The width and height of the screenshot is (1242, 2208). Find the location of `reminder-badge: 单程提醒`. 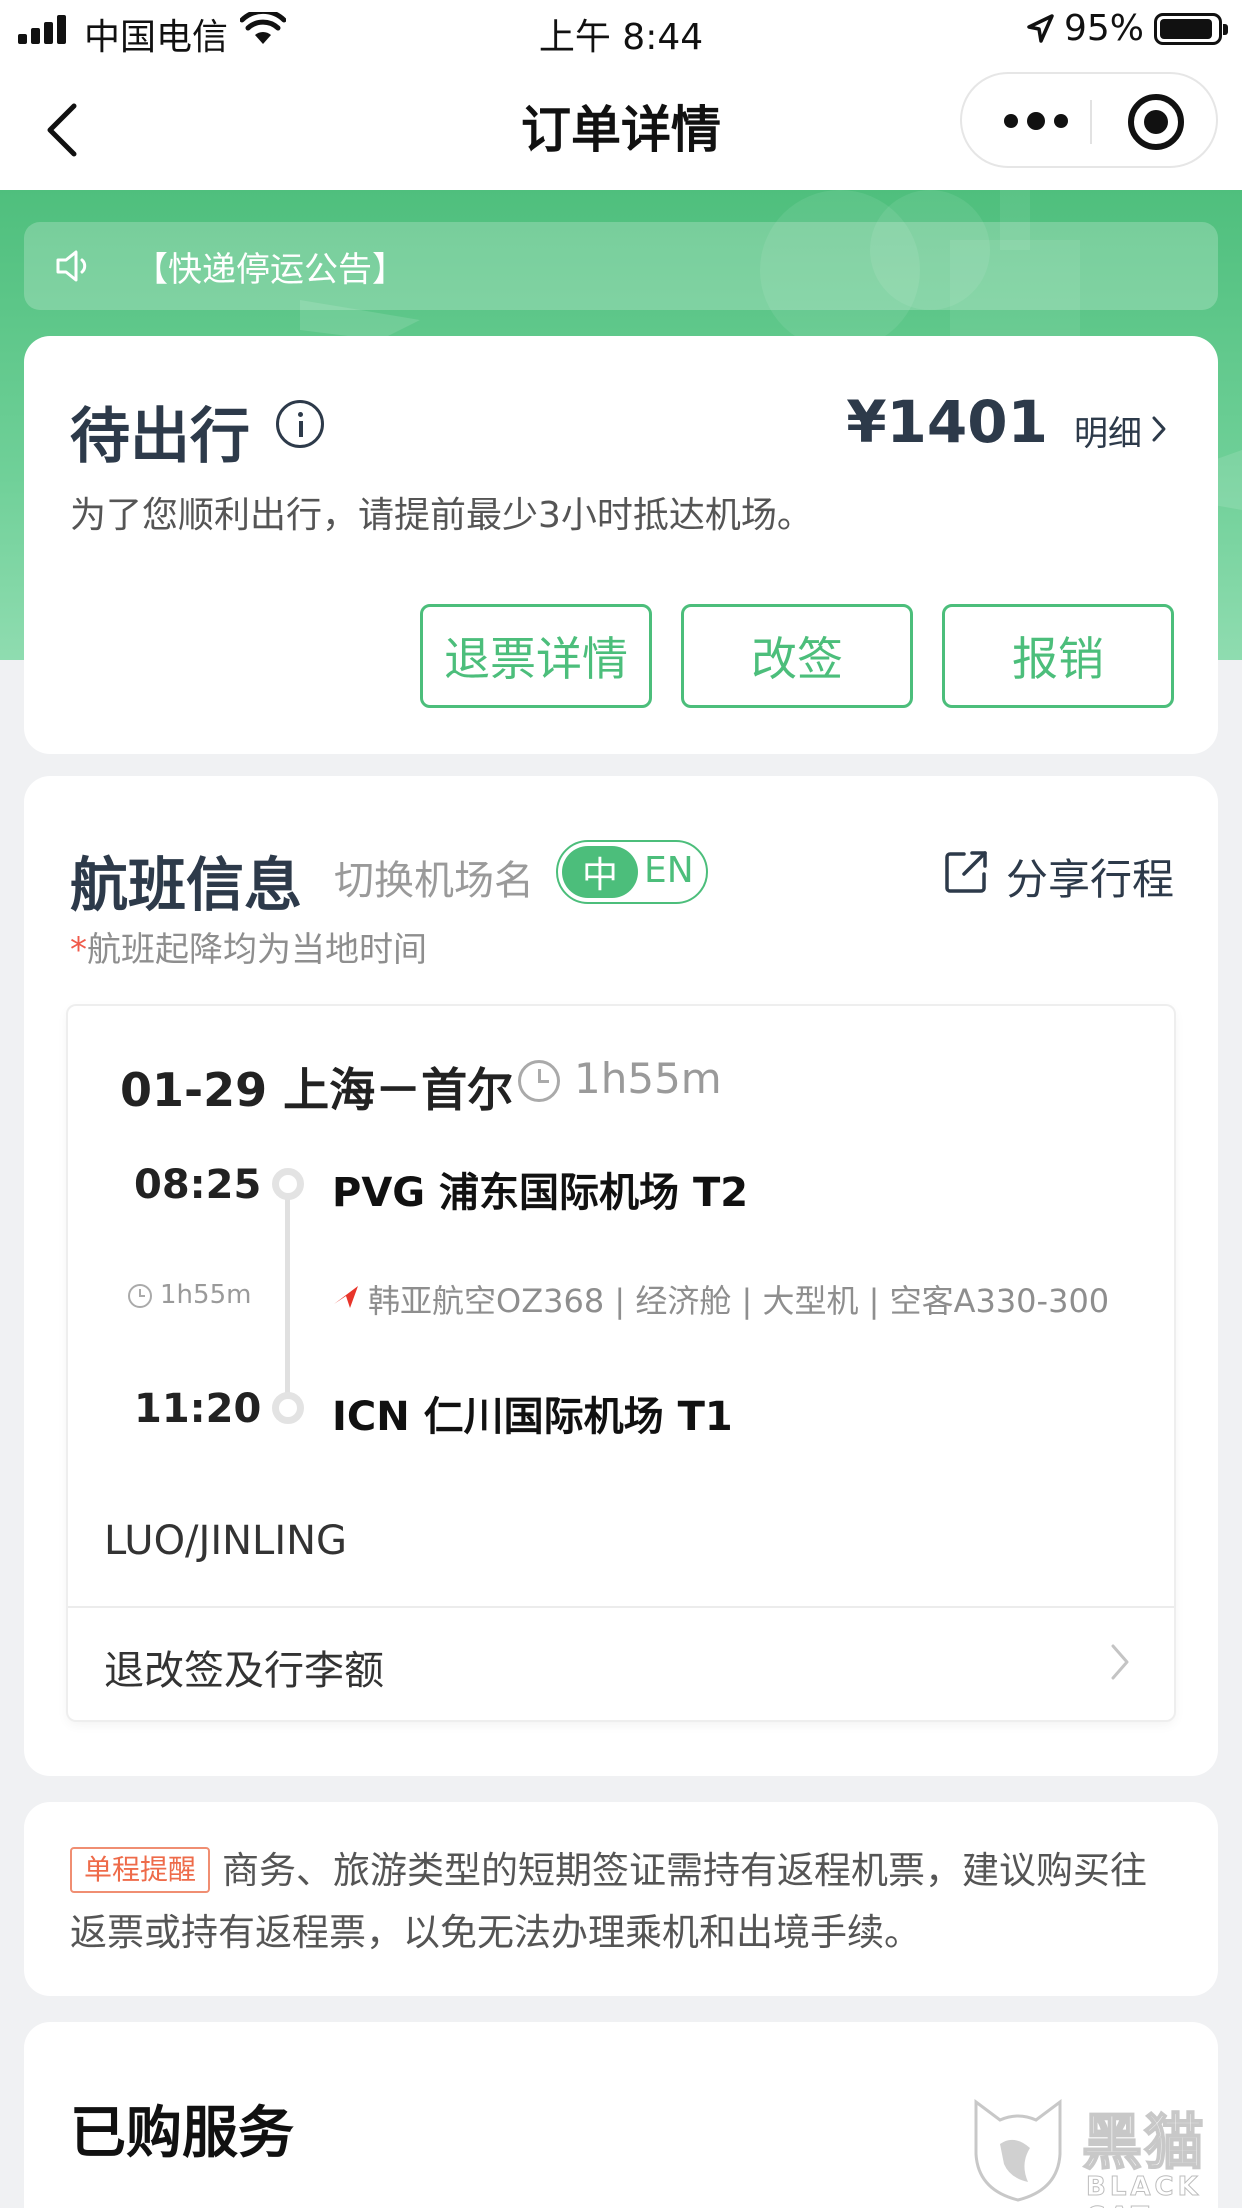

reminder-badge: 单程提醒 is located at coordinates (140, 1870).